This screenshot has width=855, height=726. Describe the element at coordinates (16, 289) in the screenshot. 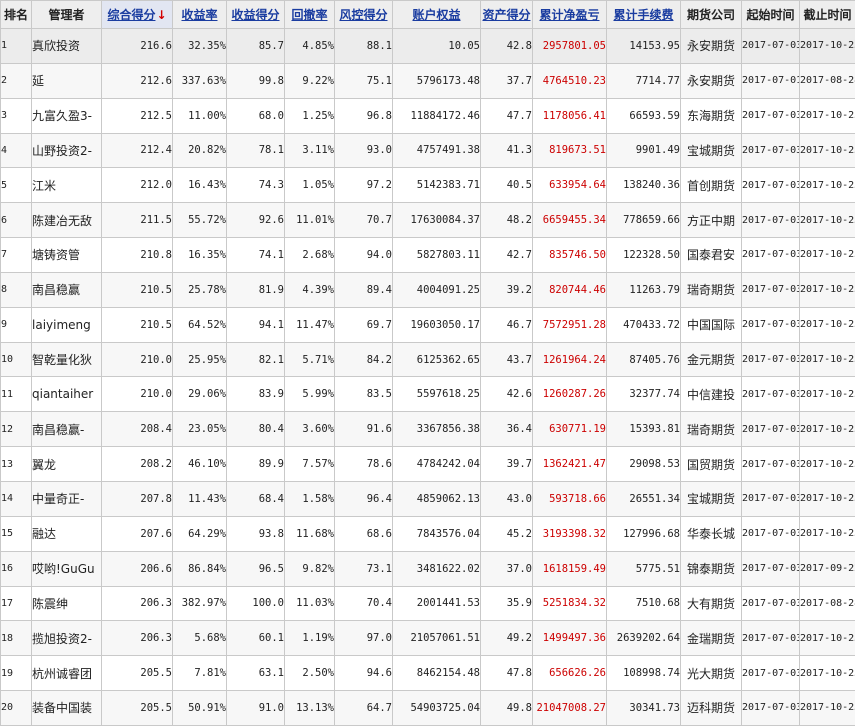

I see `rank-cell: 8` at that location.